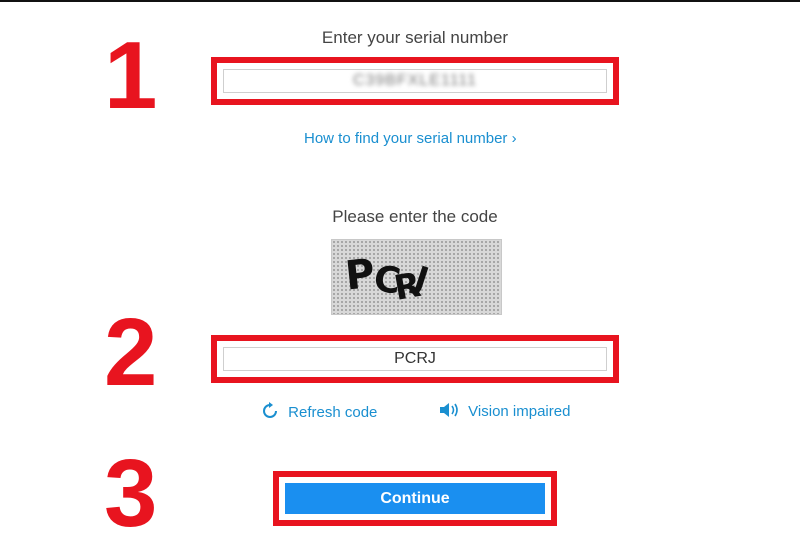  I want to click on captcha-label: Please enter the code, so click(415, 216).